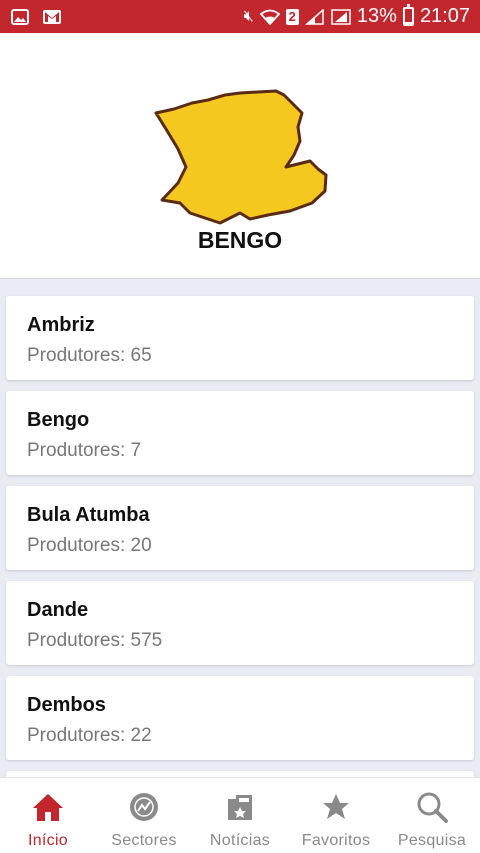 The image size is (480, 853). What do you see at coordinates (88, 515) in the screenshot?
I see `municipality-name: Bula Atumba` at bounding box center [88, 515].